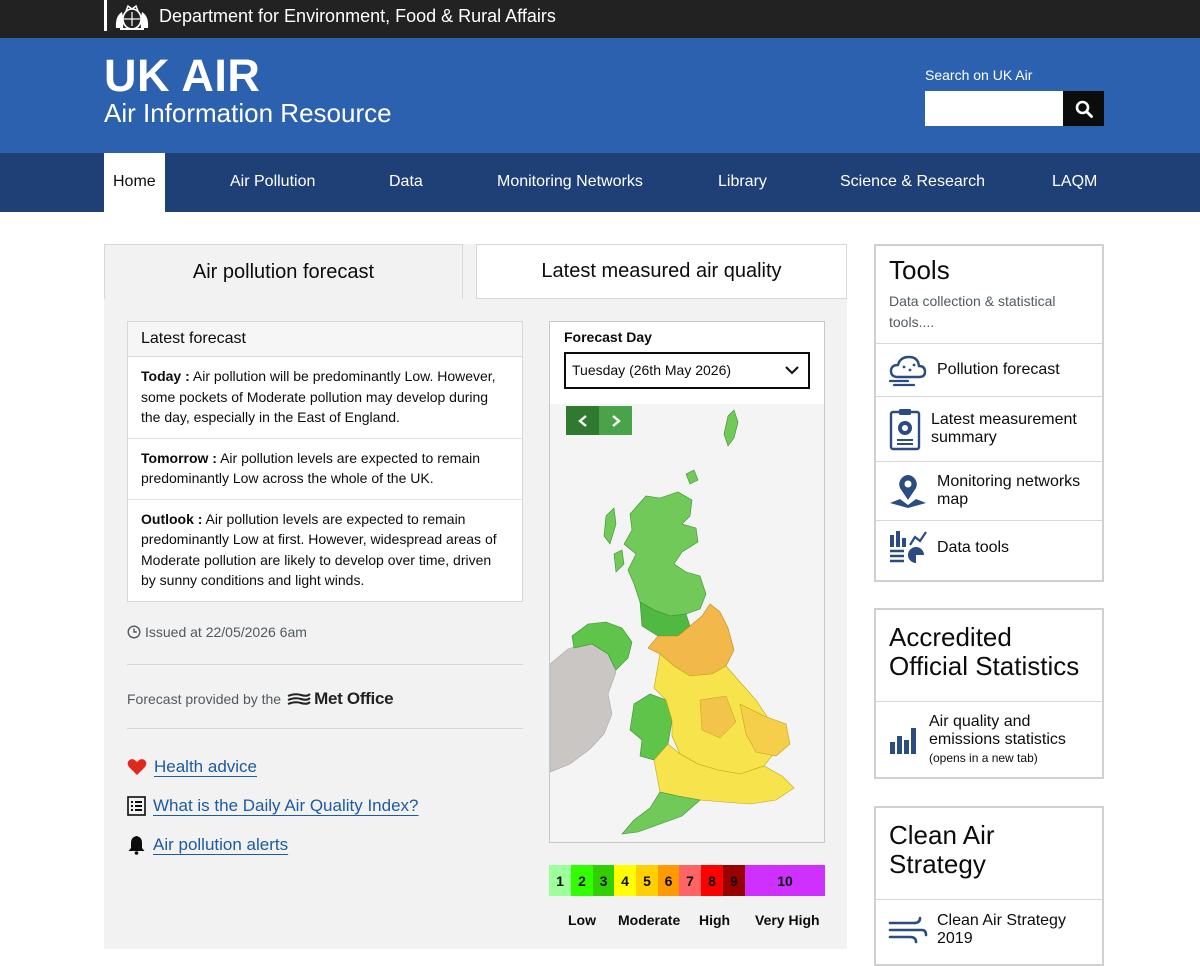 The height and width of the screenshot is (966, 1200). I want to click on tomorrow-label: Tomorrow :, so click(179, 457).